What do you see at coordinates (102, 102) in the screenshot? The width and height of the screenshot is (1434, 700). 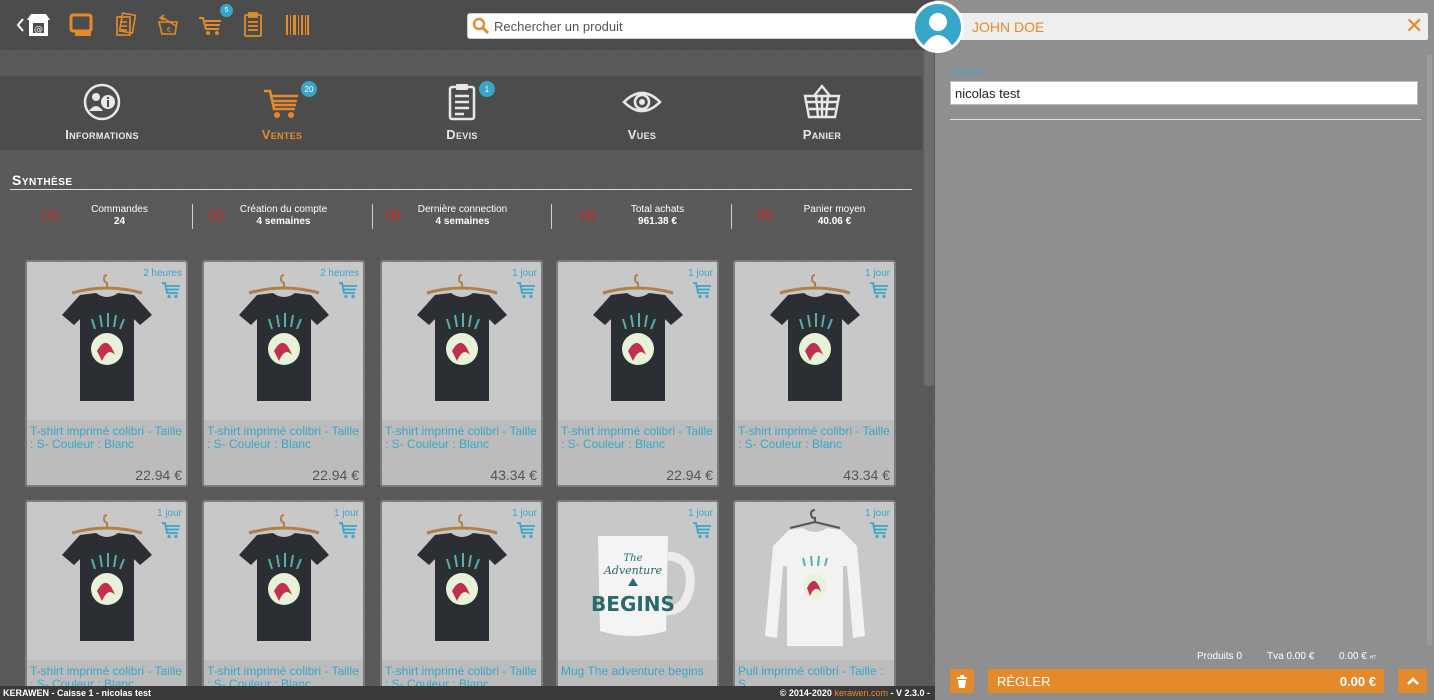 I see `info-user-icon` at bounding box center [102, 102].